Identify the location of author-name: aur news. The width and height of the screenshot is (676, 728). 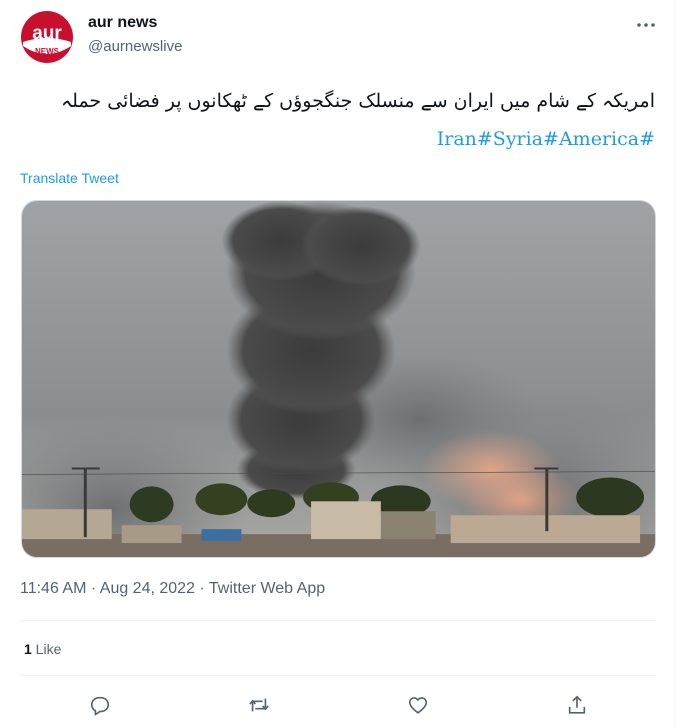
(122, 23).